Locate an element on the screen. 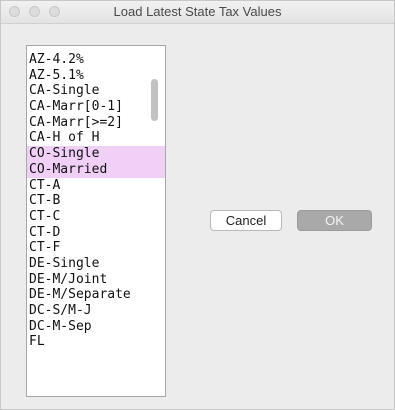  list-item: DC-M-Sep is located at coordinates (96, 327).